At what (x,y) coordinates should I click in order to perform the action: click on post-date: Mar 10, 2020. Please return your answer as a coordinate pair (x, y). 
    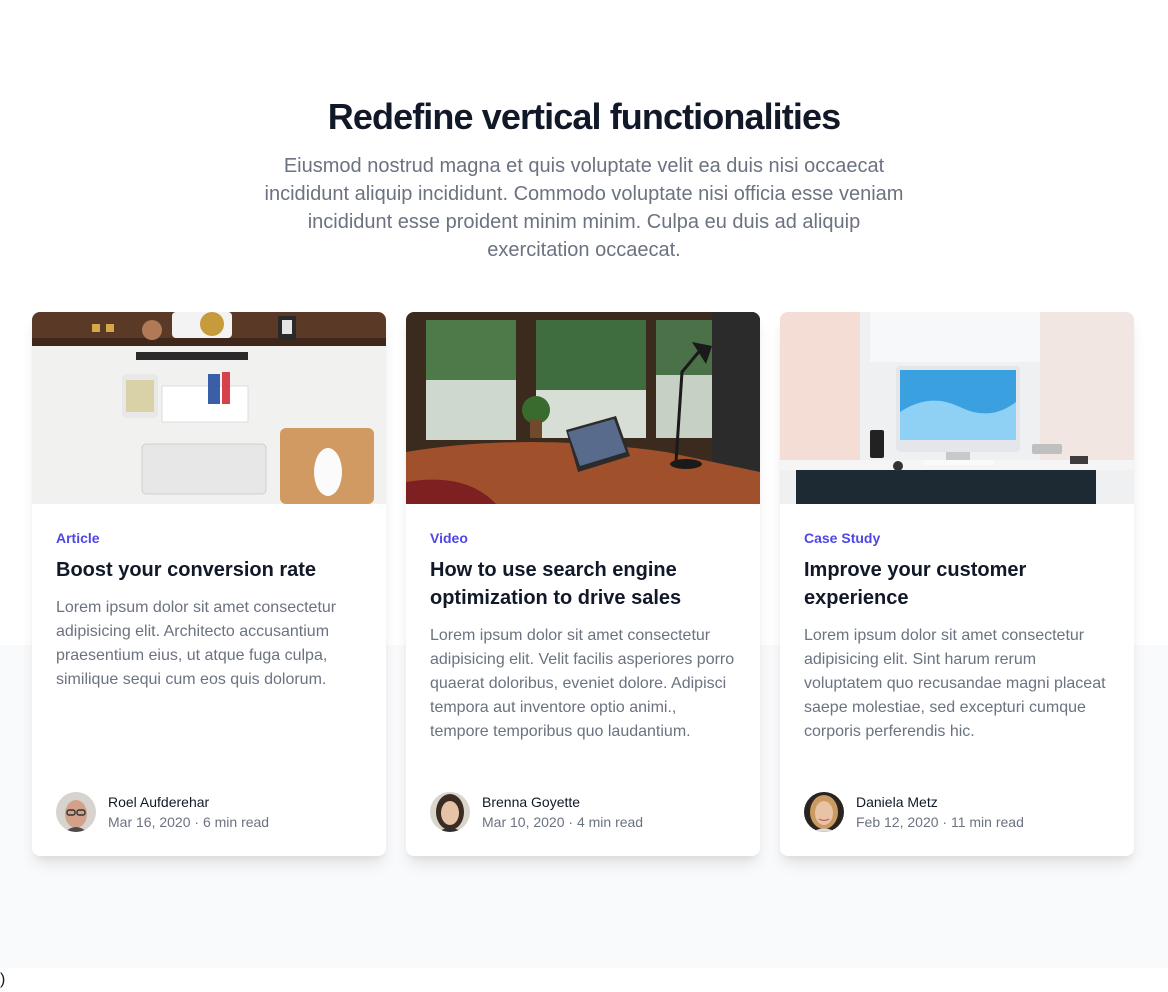
    Looking at the image, I should click on (523, 822).